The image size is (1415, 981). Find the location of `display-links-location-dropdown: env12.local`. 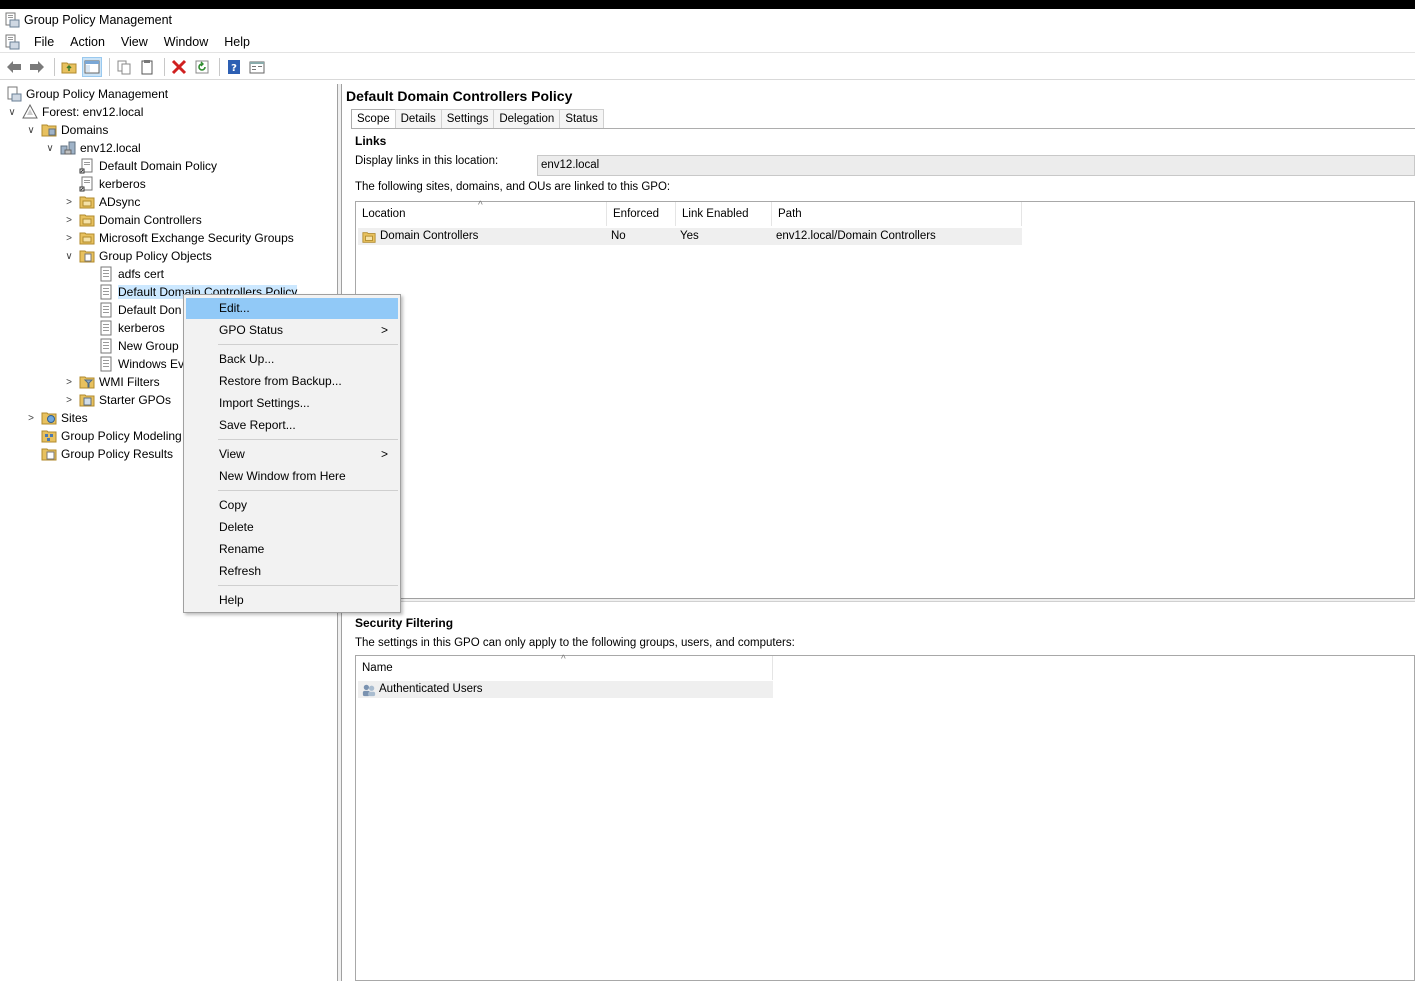

display-links-location-dropdown: env12.local is located at coordinates (976, 165).